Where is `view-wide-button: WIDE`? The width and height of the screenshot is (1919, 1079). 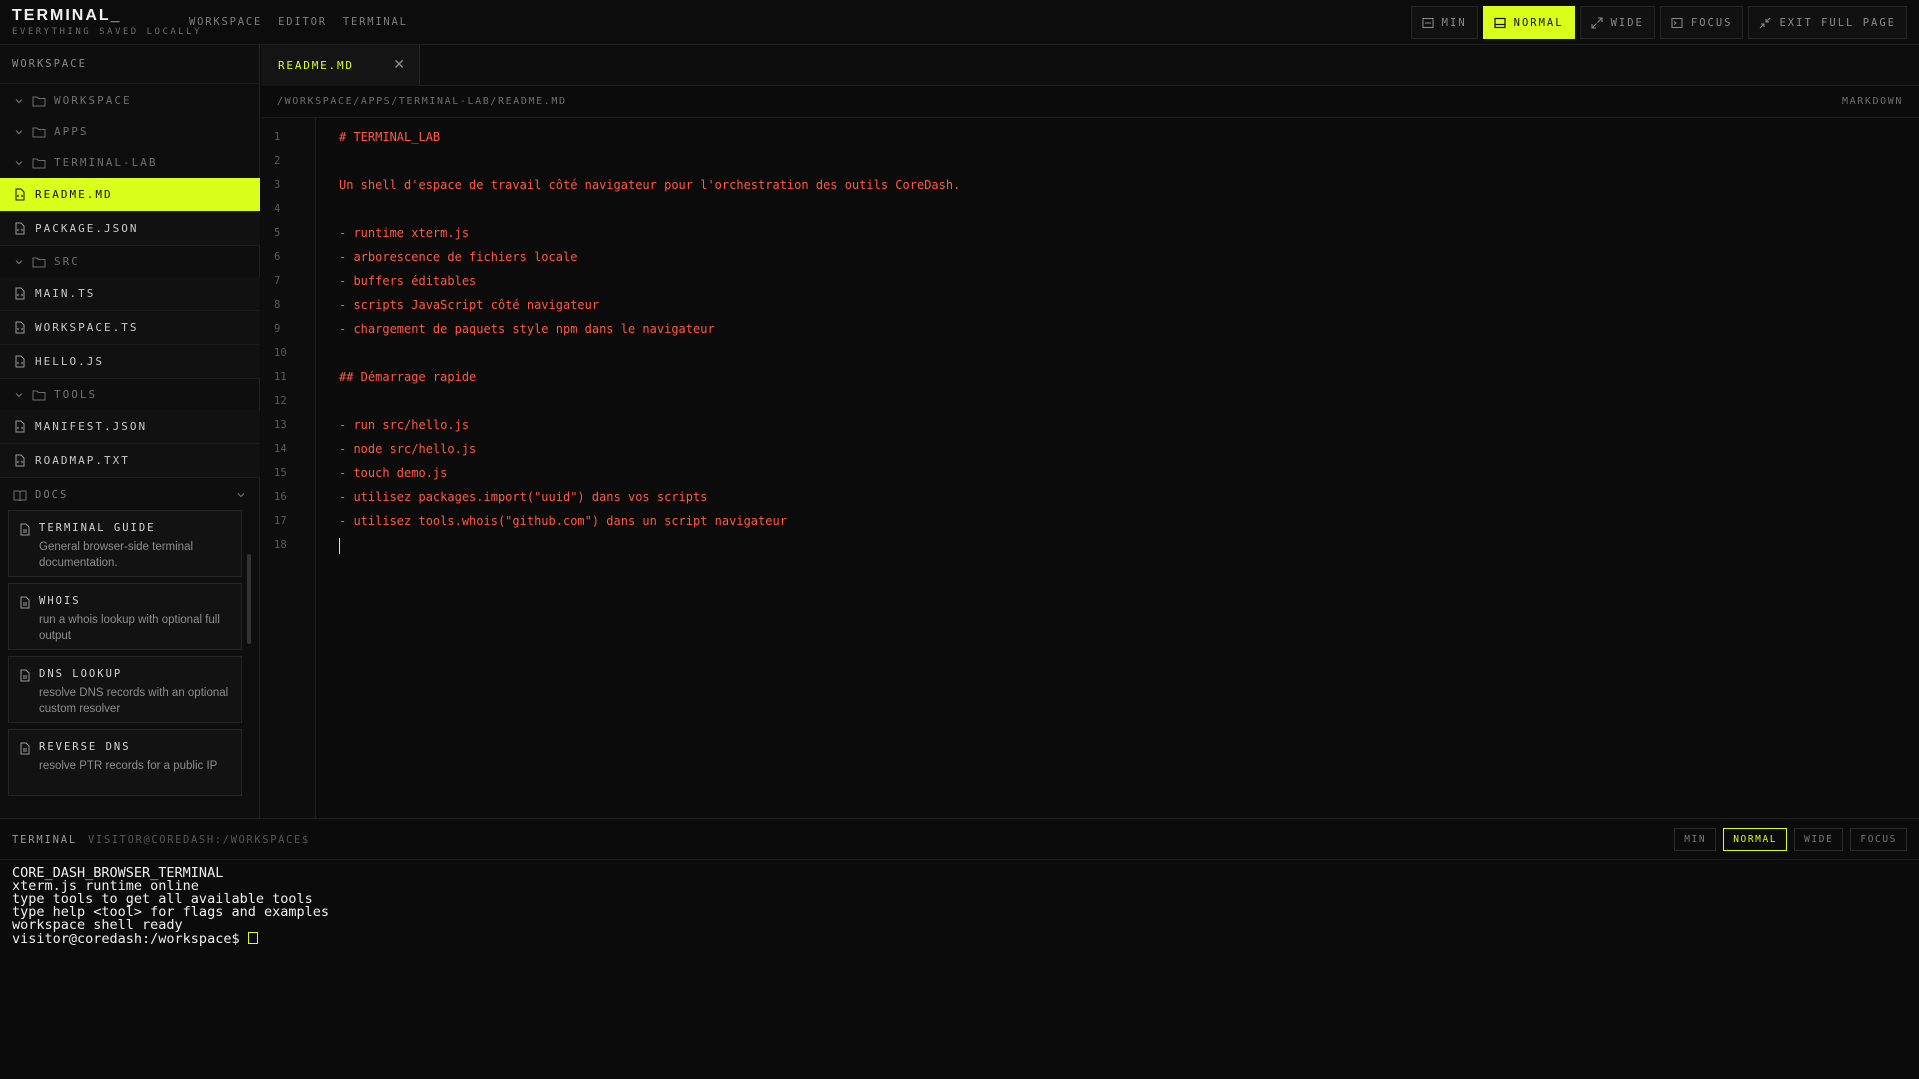 view-wide-button: WIDE is located at coordinates (1617, 22).